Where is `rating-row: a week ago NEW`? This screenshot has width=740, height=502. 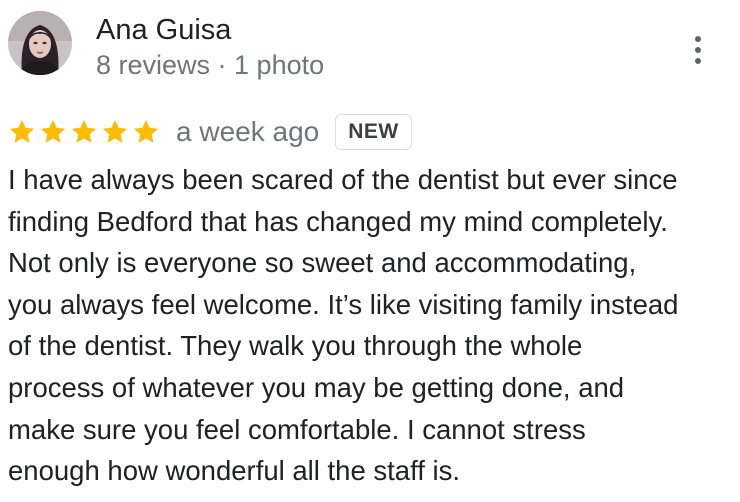 rating-row: a week ago NEW is located at coordinates (210, 132).